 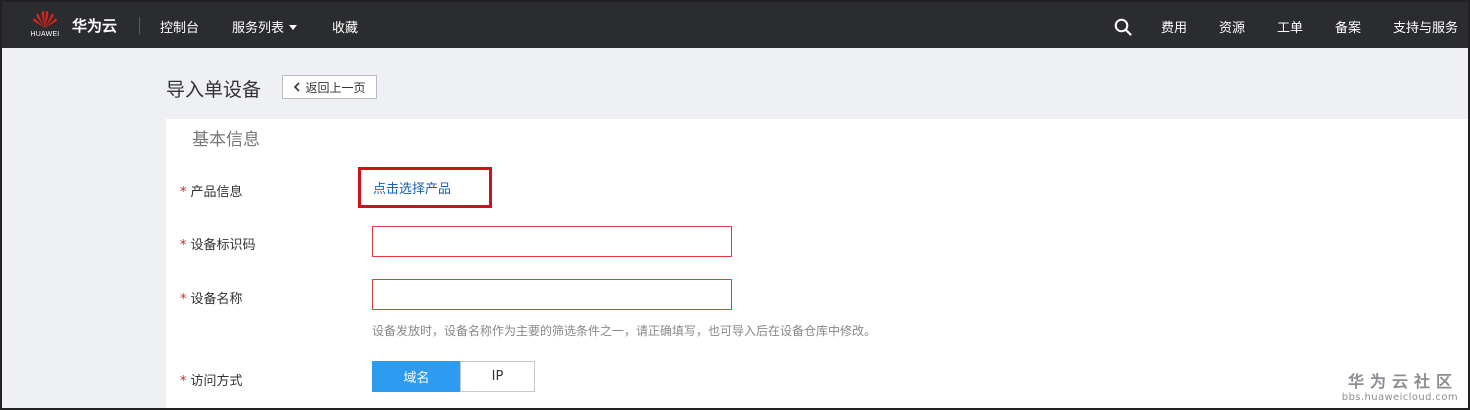 I want to click on nav-support: 支持与服务, so click(x=1425, y=26).